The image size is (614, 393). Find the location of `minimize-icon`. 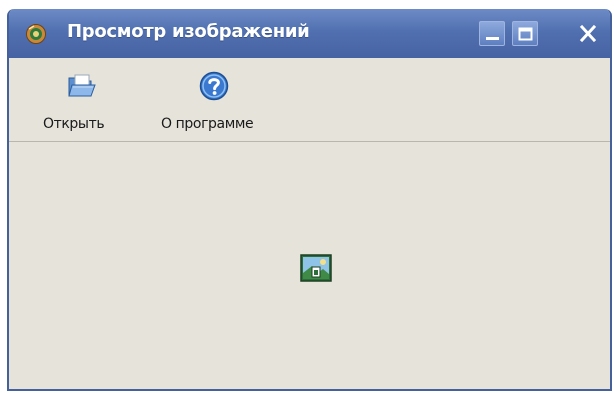

minimize-icon is located at coordinates (492, 38).